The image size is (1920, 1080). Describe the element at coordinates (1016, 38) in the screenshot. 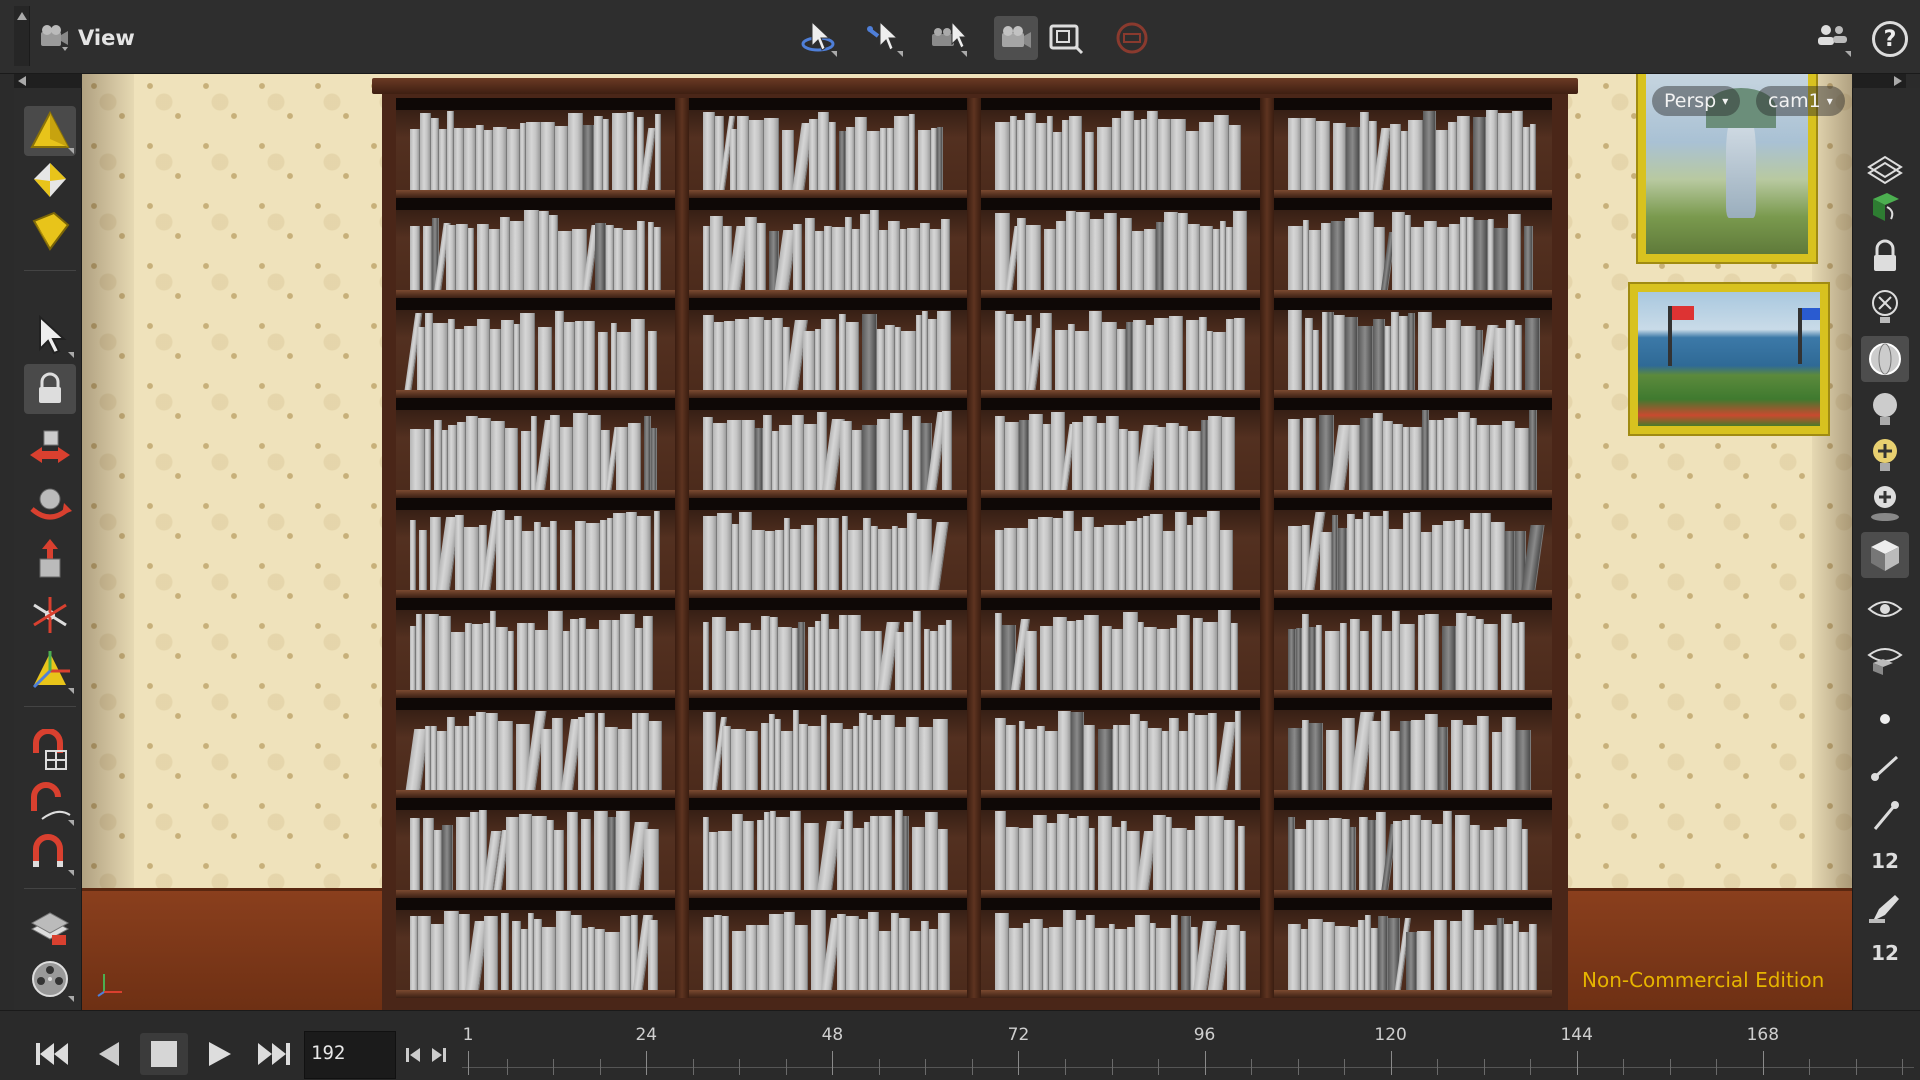

I see `camera-view-tool` at that location.